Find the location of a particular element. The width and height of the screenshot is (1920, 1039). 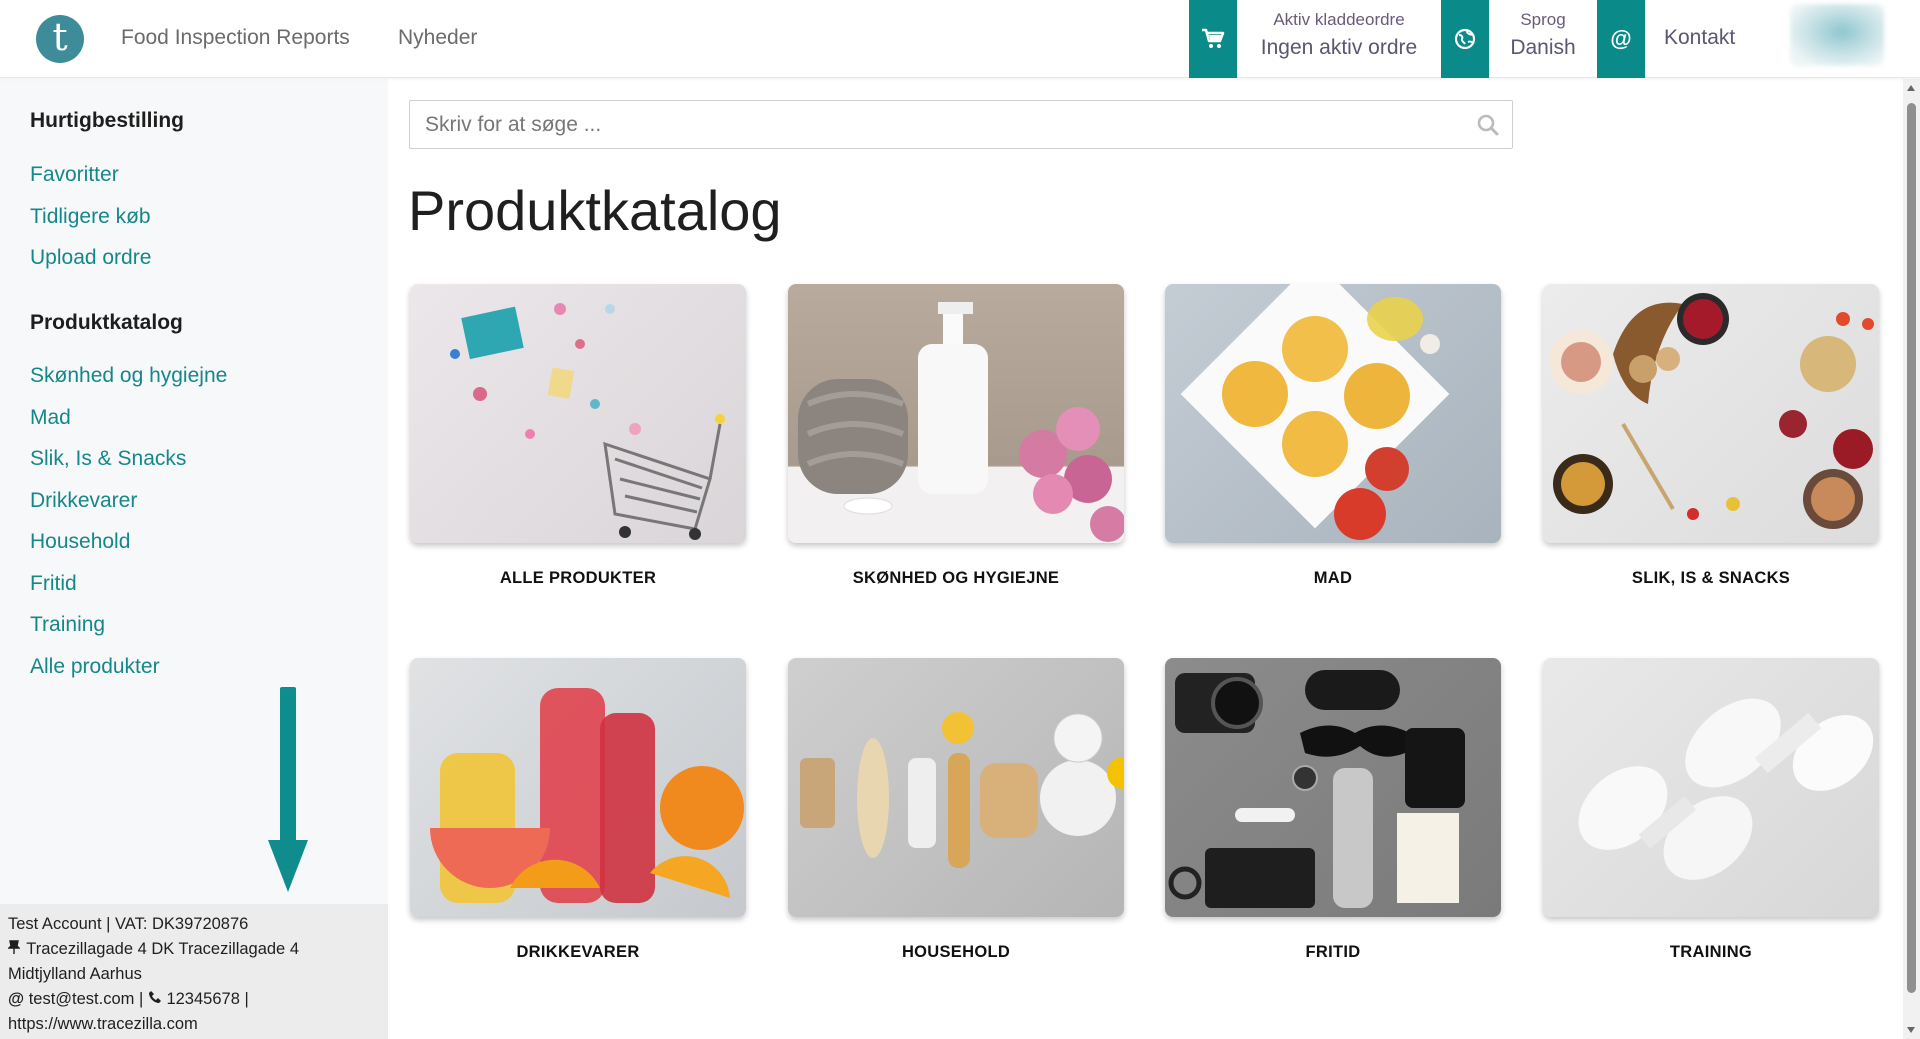

sidebar-item-slik: Slik, Is & Snacks is located at coordinates (108, 459).